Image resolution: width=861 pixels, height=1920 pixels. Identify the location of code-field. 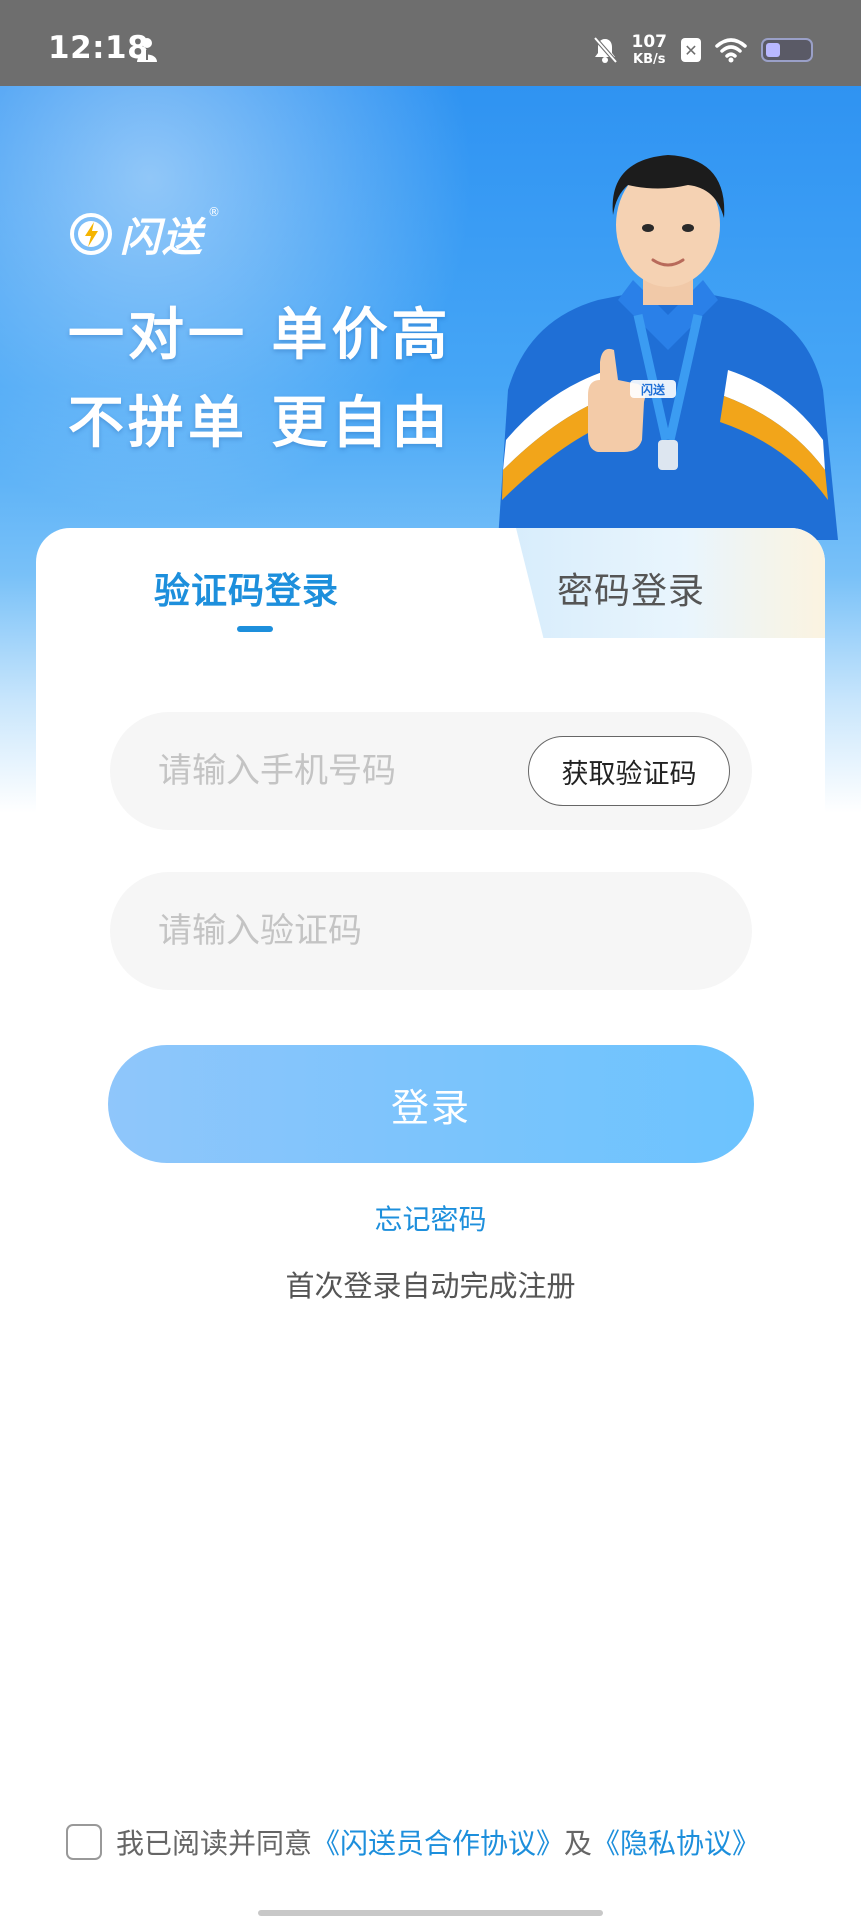
(431, 931).